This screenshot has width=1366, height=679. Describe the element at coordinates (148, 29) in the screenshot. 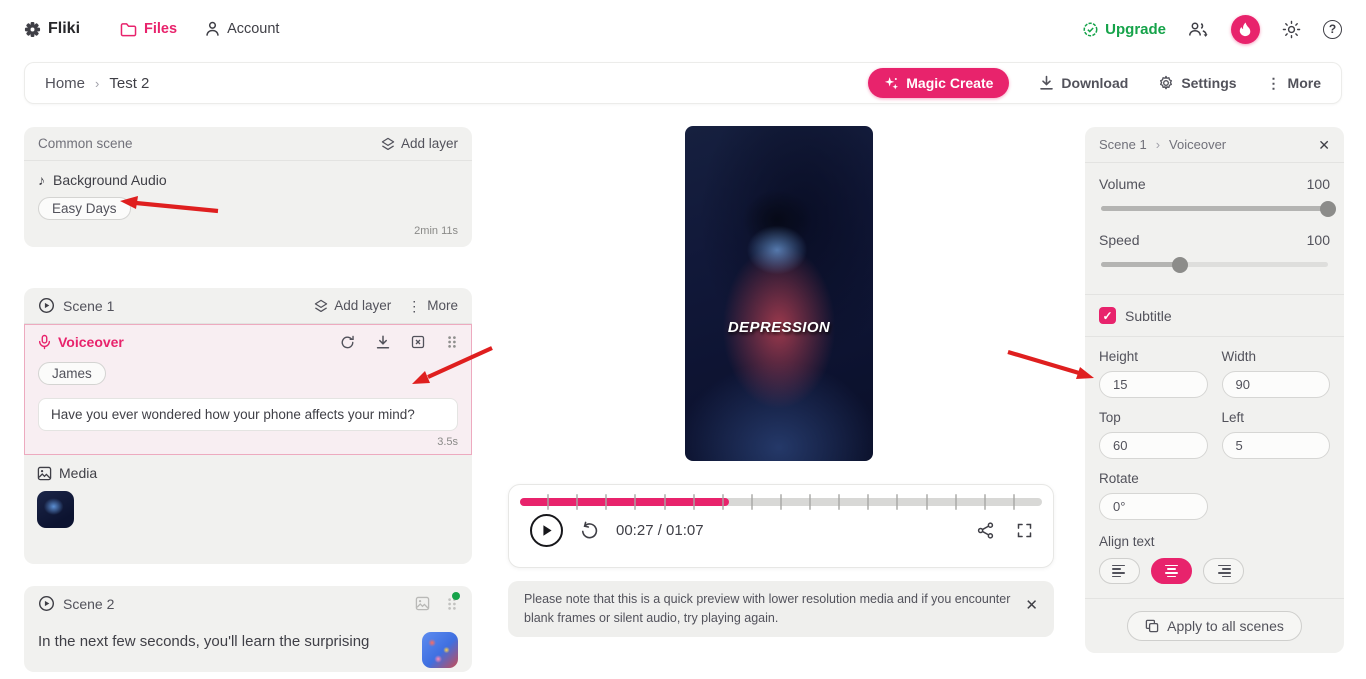

I see `nav-files: Files` at that location.